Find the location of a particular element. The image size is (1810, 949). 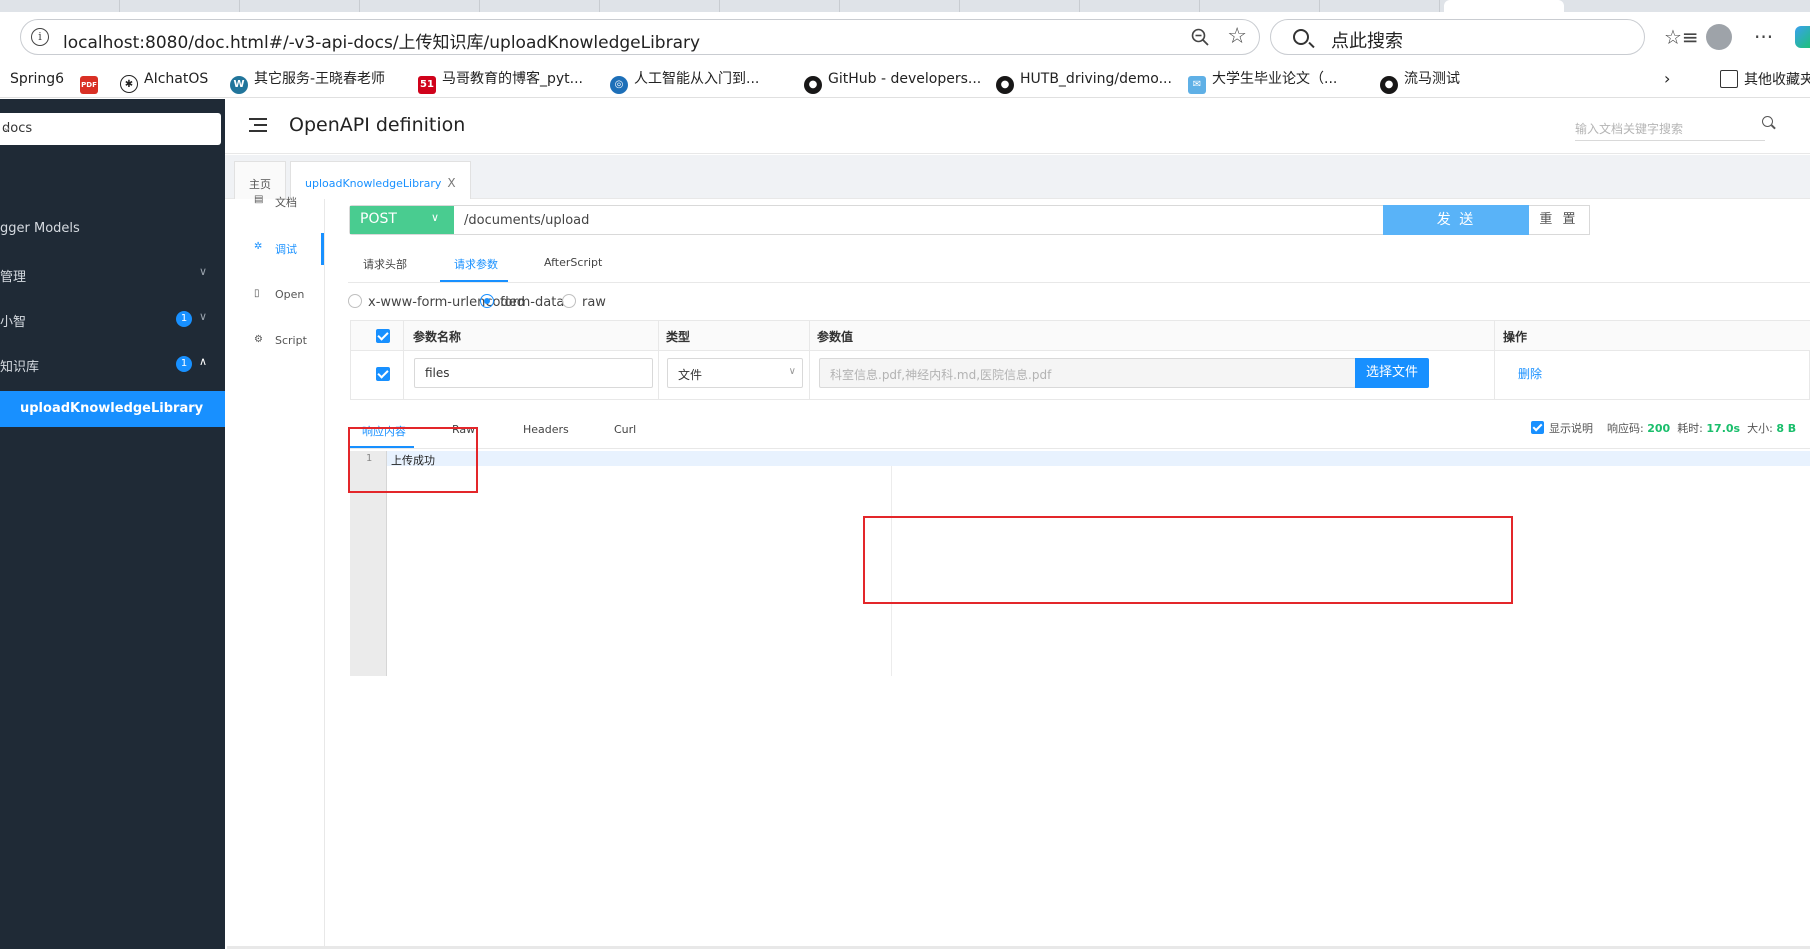

zoom-out-icon is located at coordinates (1200, 37).